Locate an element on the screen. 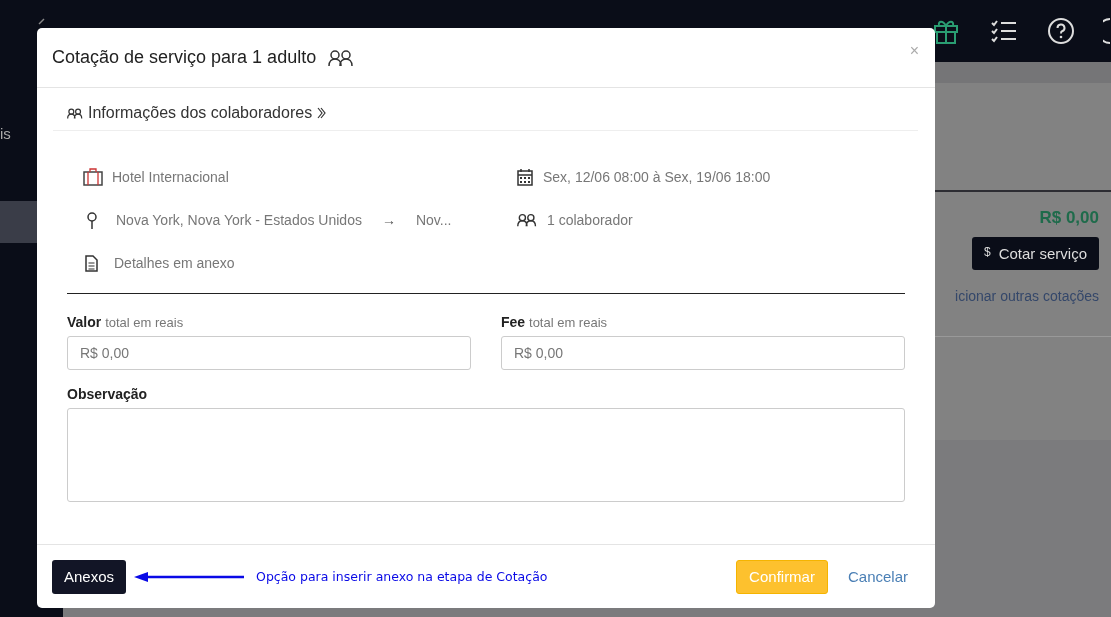  help-icon is located at coordinates (1061, 31).